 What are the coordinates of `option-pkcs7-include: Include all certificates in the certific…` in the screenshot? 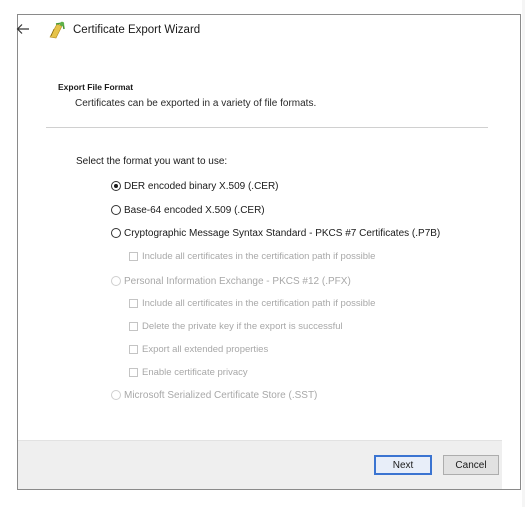 It's located at (252, 256).